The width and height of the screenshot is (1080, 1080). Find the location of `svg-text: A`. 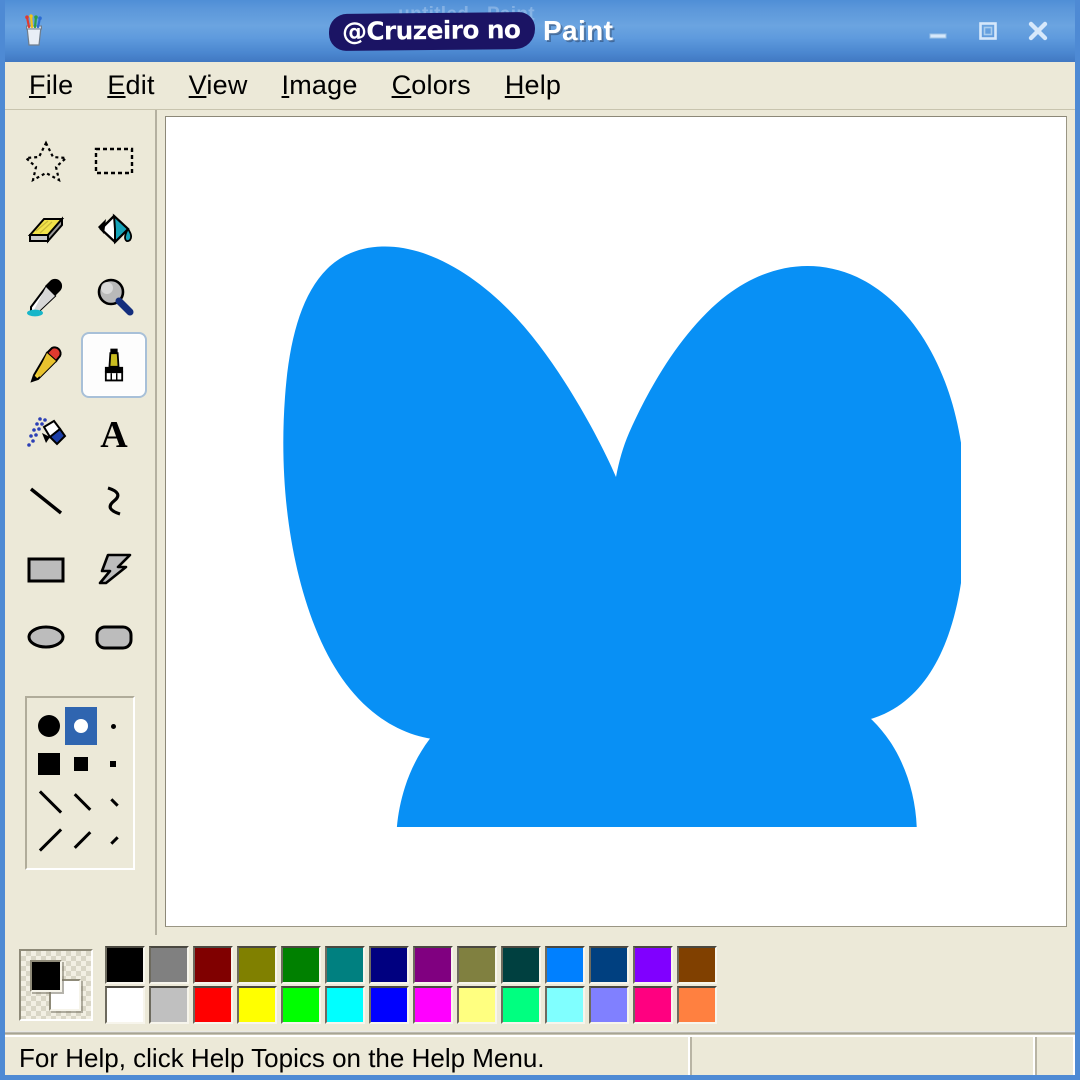

svg-text: A is located at coordinates (114, 434).